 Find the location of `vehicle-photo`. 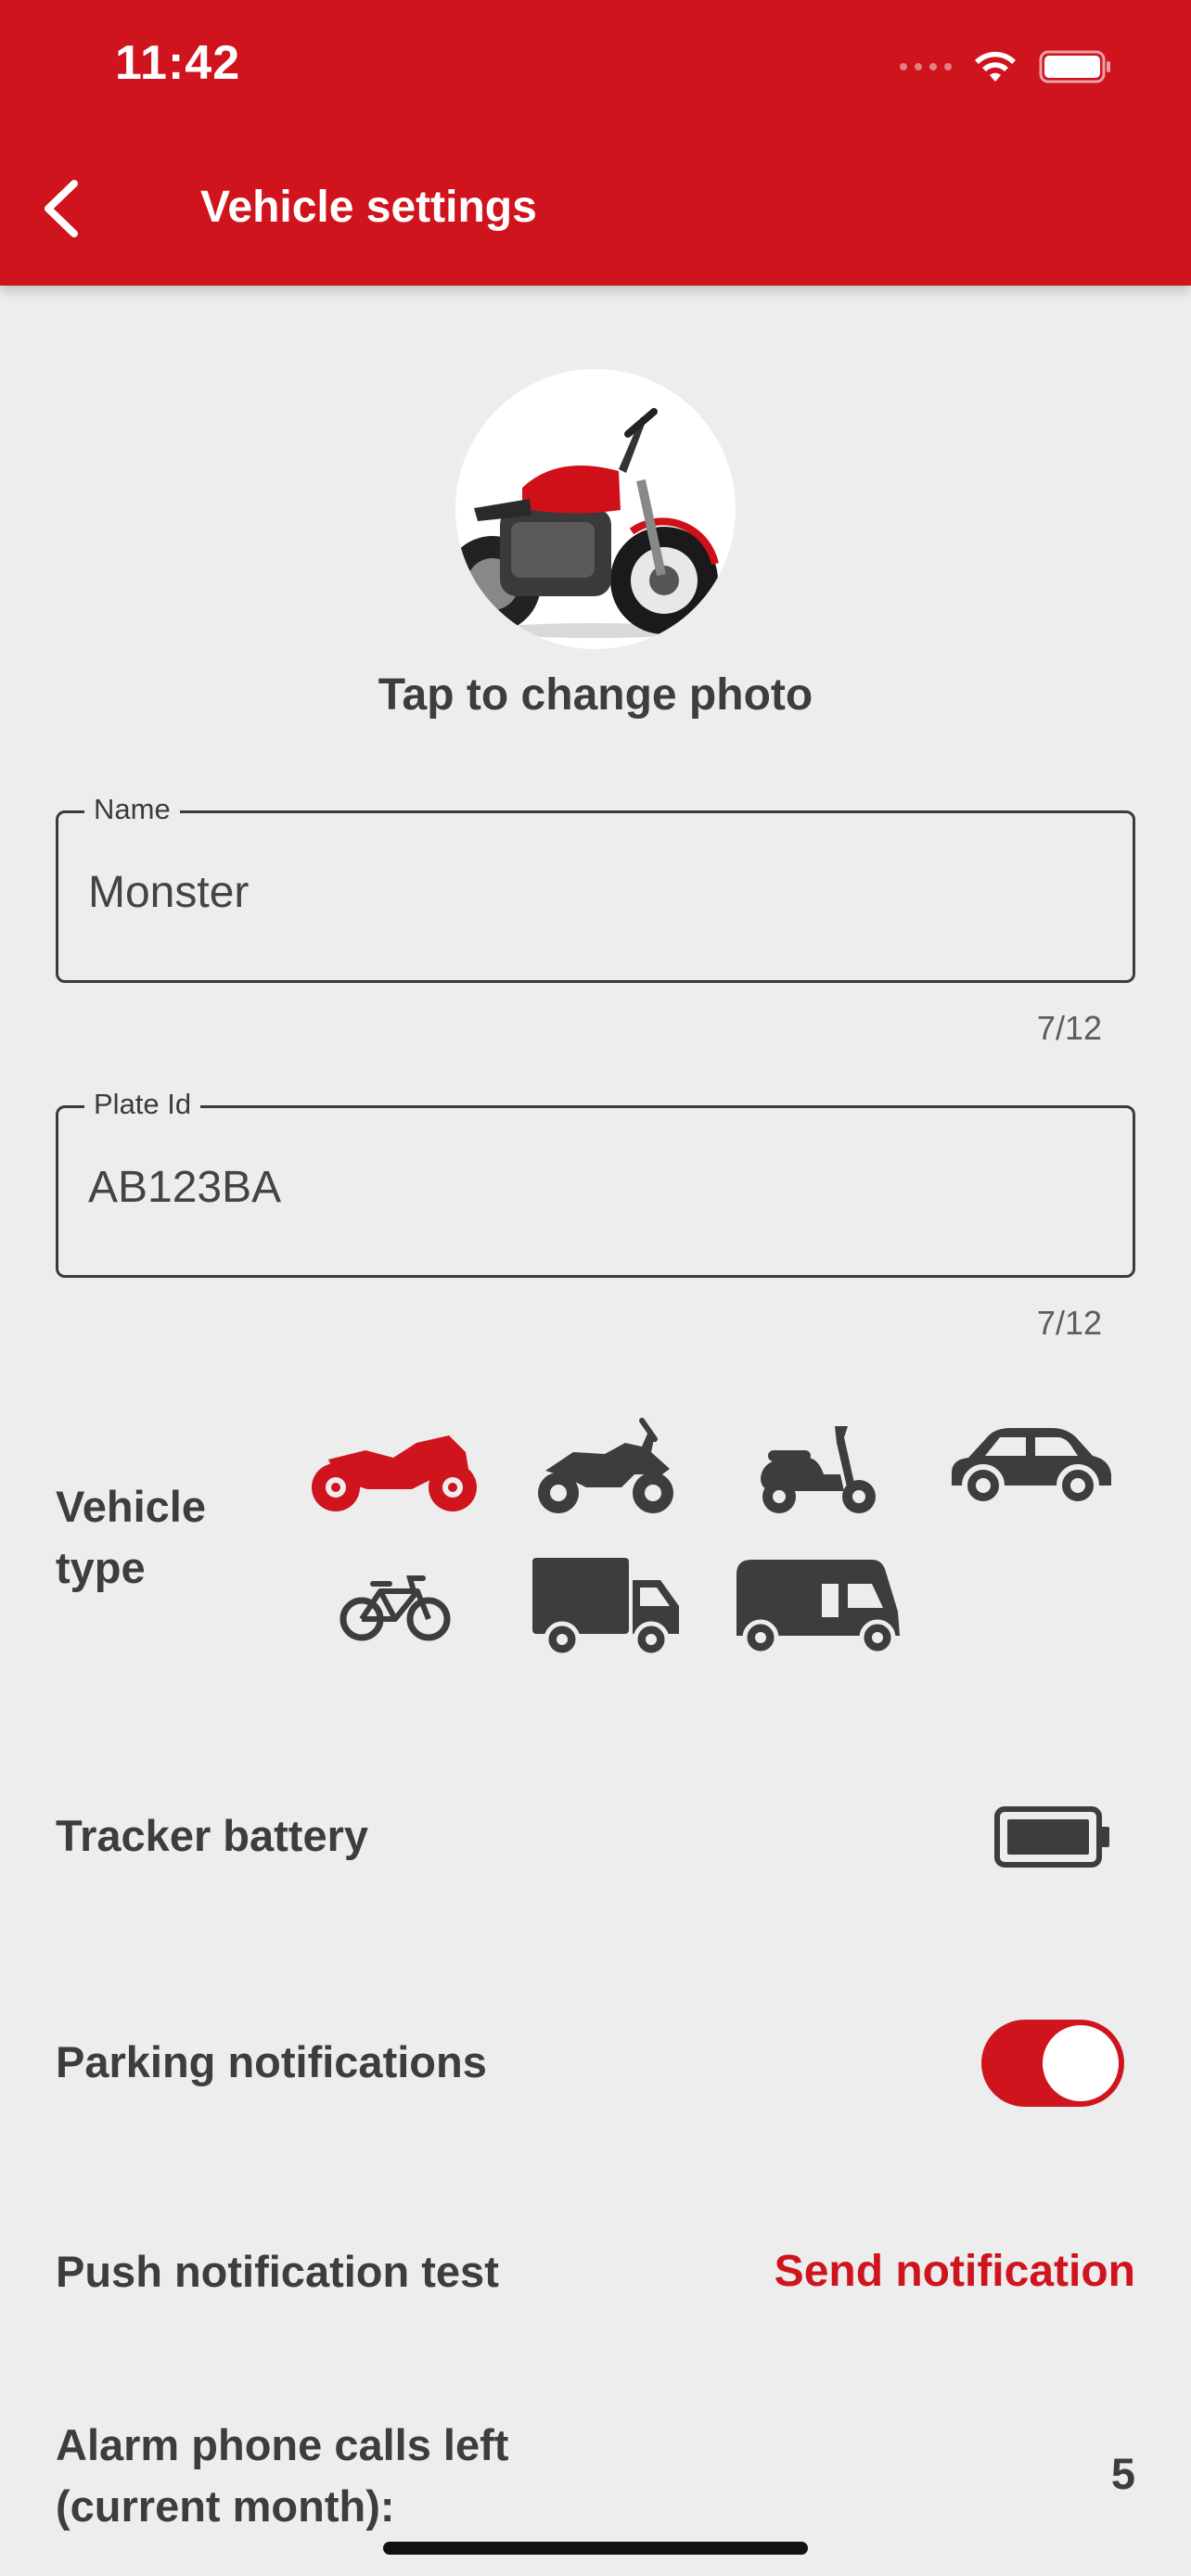

vehicle-photo is located at coordinates (595, 509).